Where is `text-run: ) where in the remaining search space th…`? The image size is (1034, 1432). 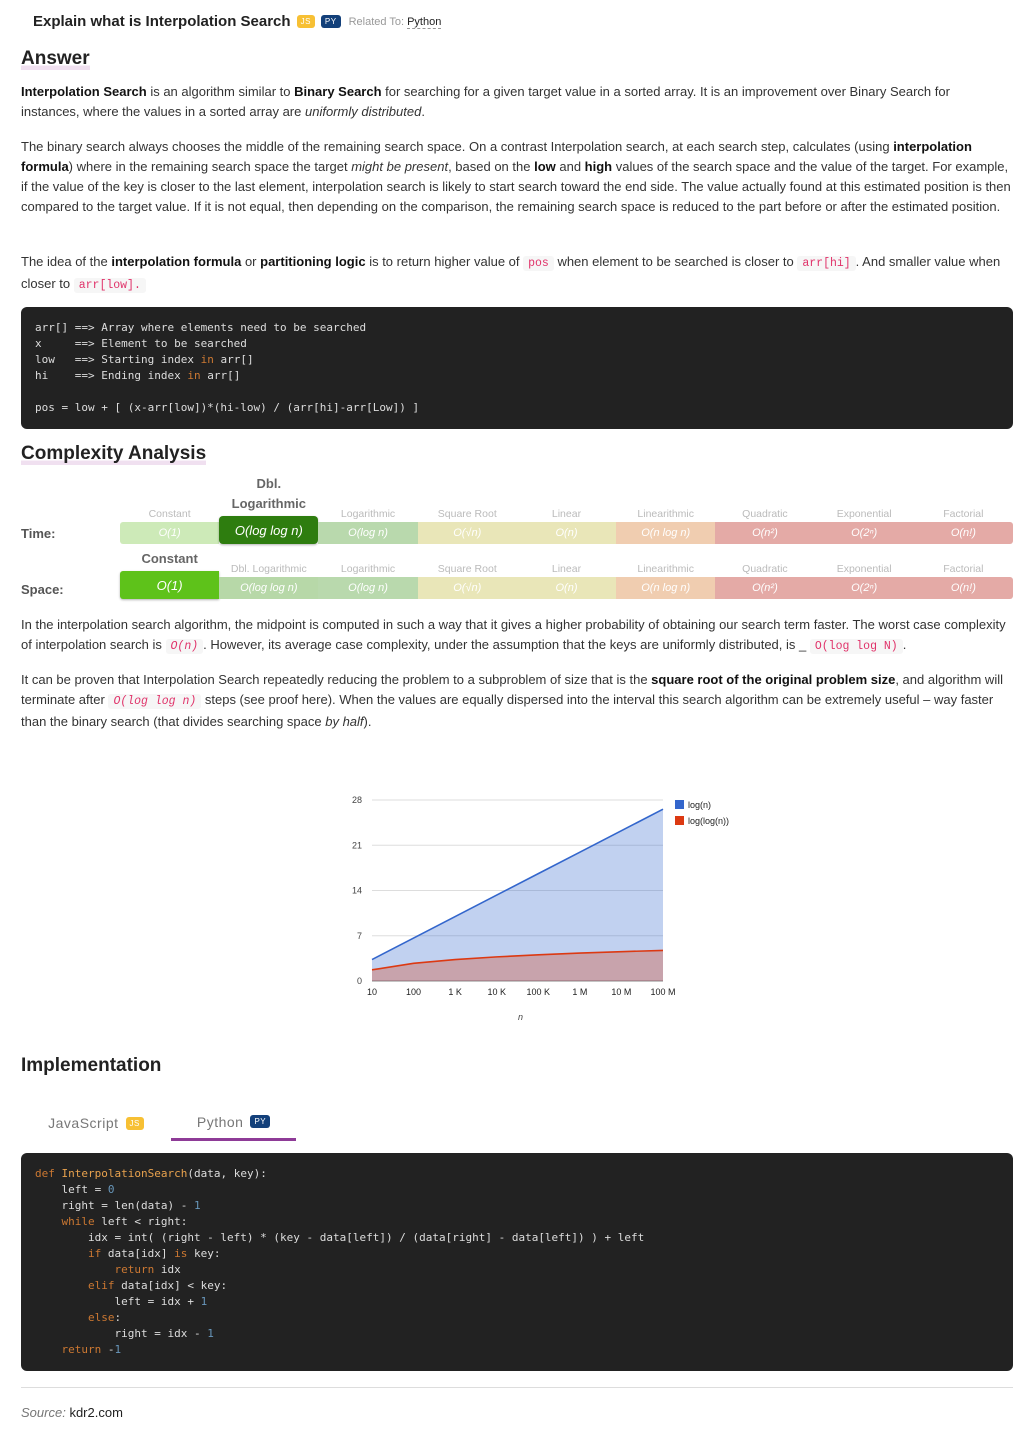 text-run: ) where in the remaining search space th… is located at coordinates (210, 166).